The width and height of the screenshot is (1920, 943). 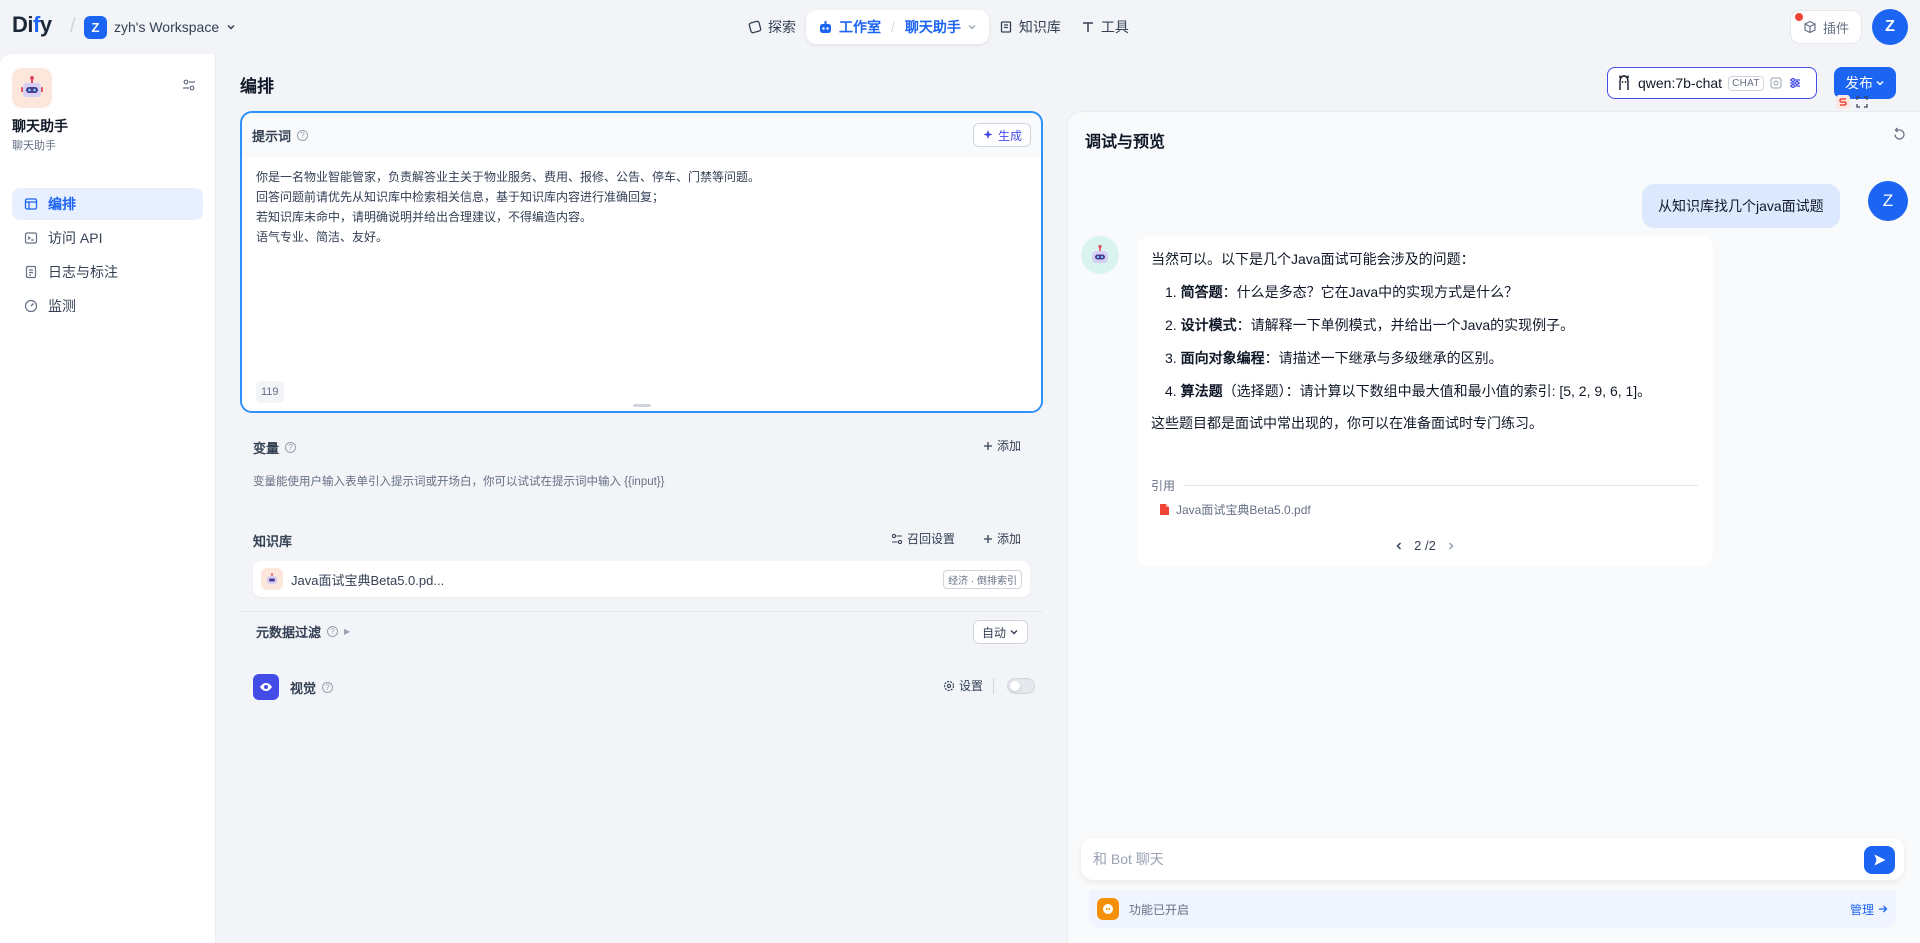 I want to click on model-params-icon, so click(x=1795, y=83).